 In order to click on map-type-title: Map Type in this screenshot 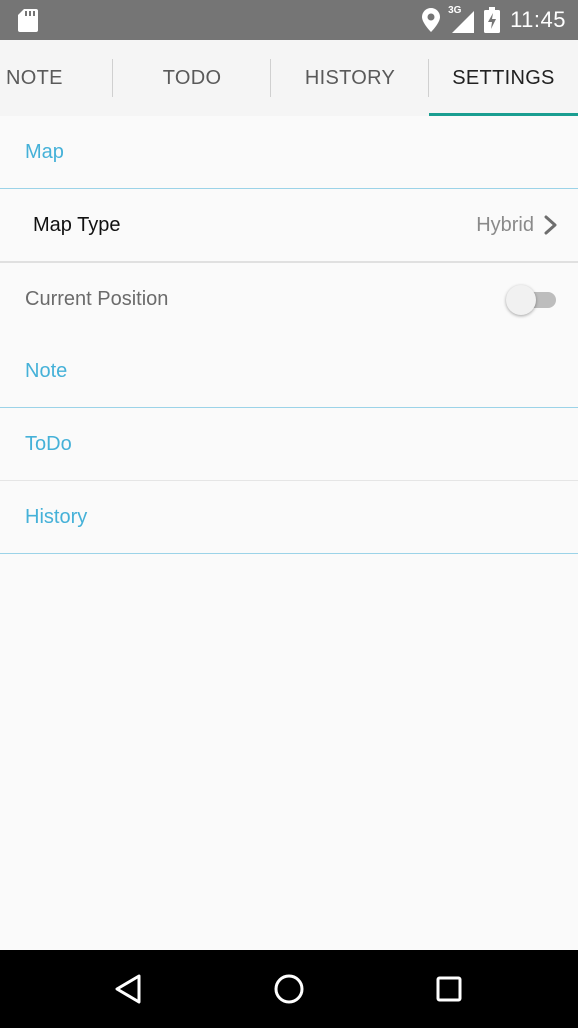, I will do `click(77, 224)`.